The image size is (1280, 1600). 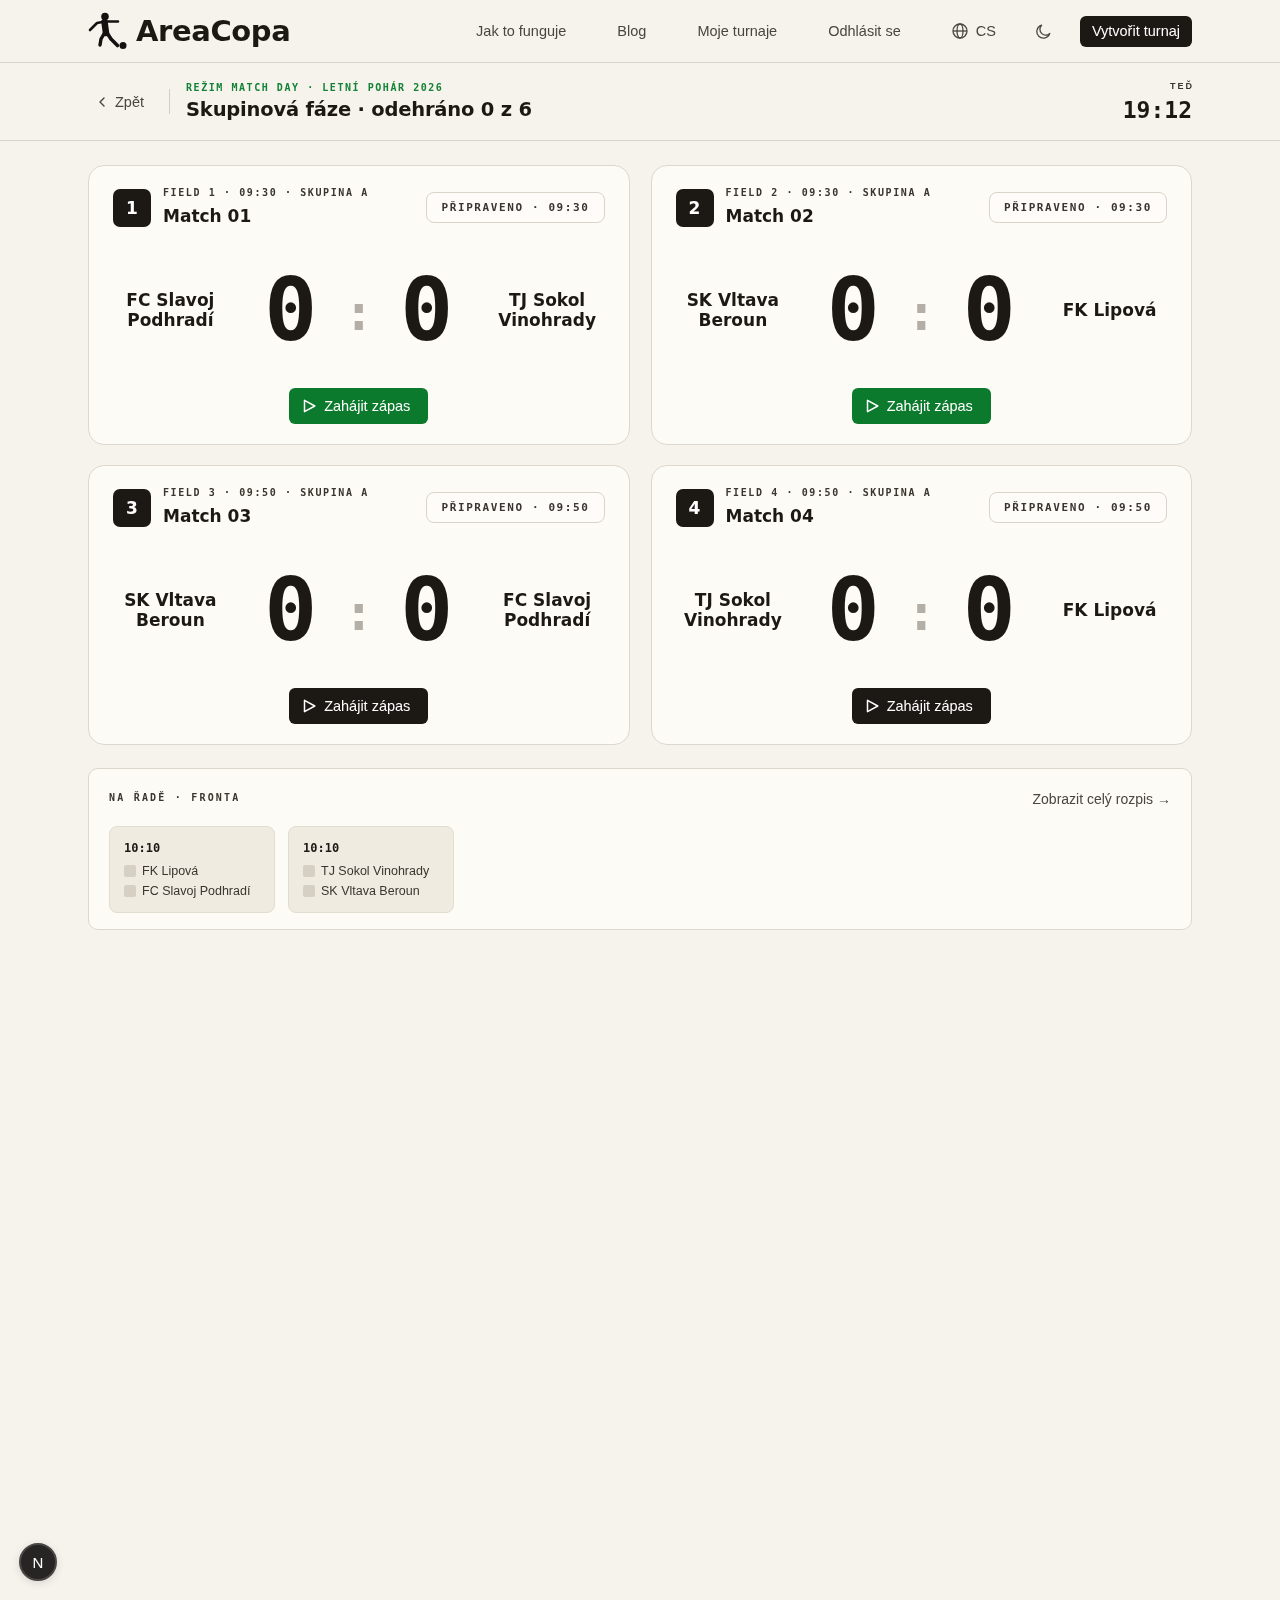 What do you see at coordinates (170, 310) in the screenshot?
I see `home-team-name: FC Slavoj Podhradí` at bounding box center [170, 310].